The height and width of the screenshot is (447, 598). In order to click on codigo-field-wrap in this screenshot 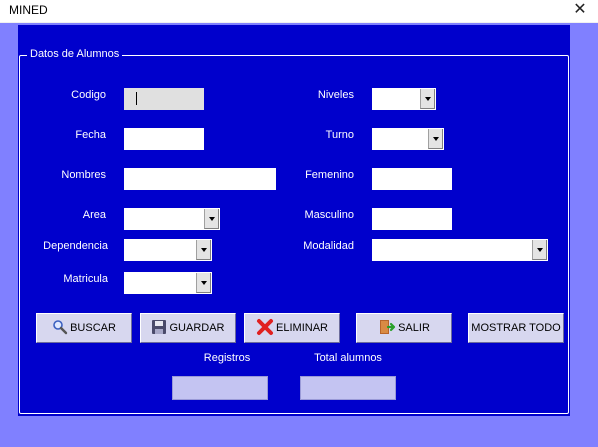, I will do `click(164, 99)`.